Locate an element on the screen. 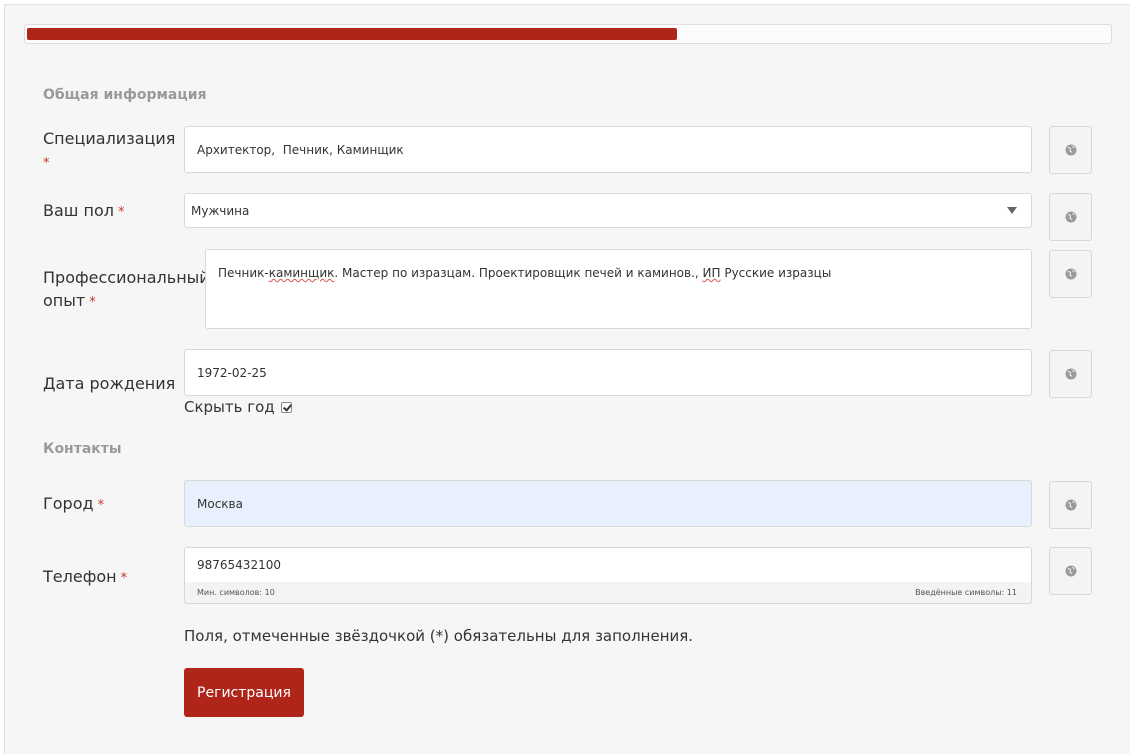  phone-input is located at coordinates (608, 565).